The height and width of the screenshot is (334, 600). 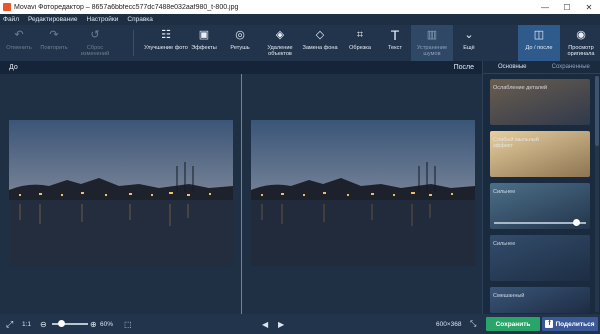 I want to click on menu-settings: Настройки, so click(x=103, y=19).